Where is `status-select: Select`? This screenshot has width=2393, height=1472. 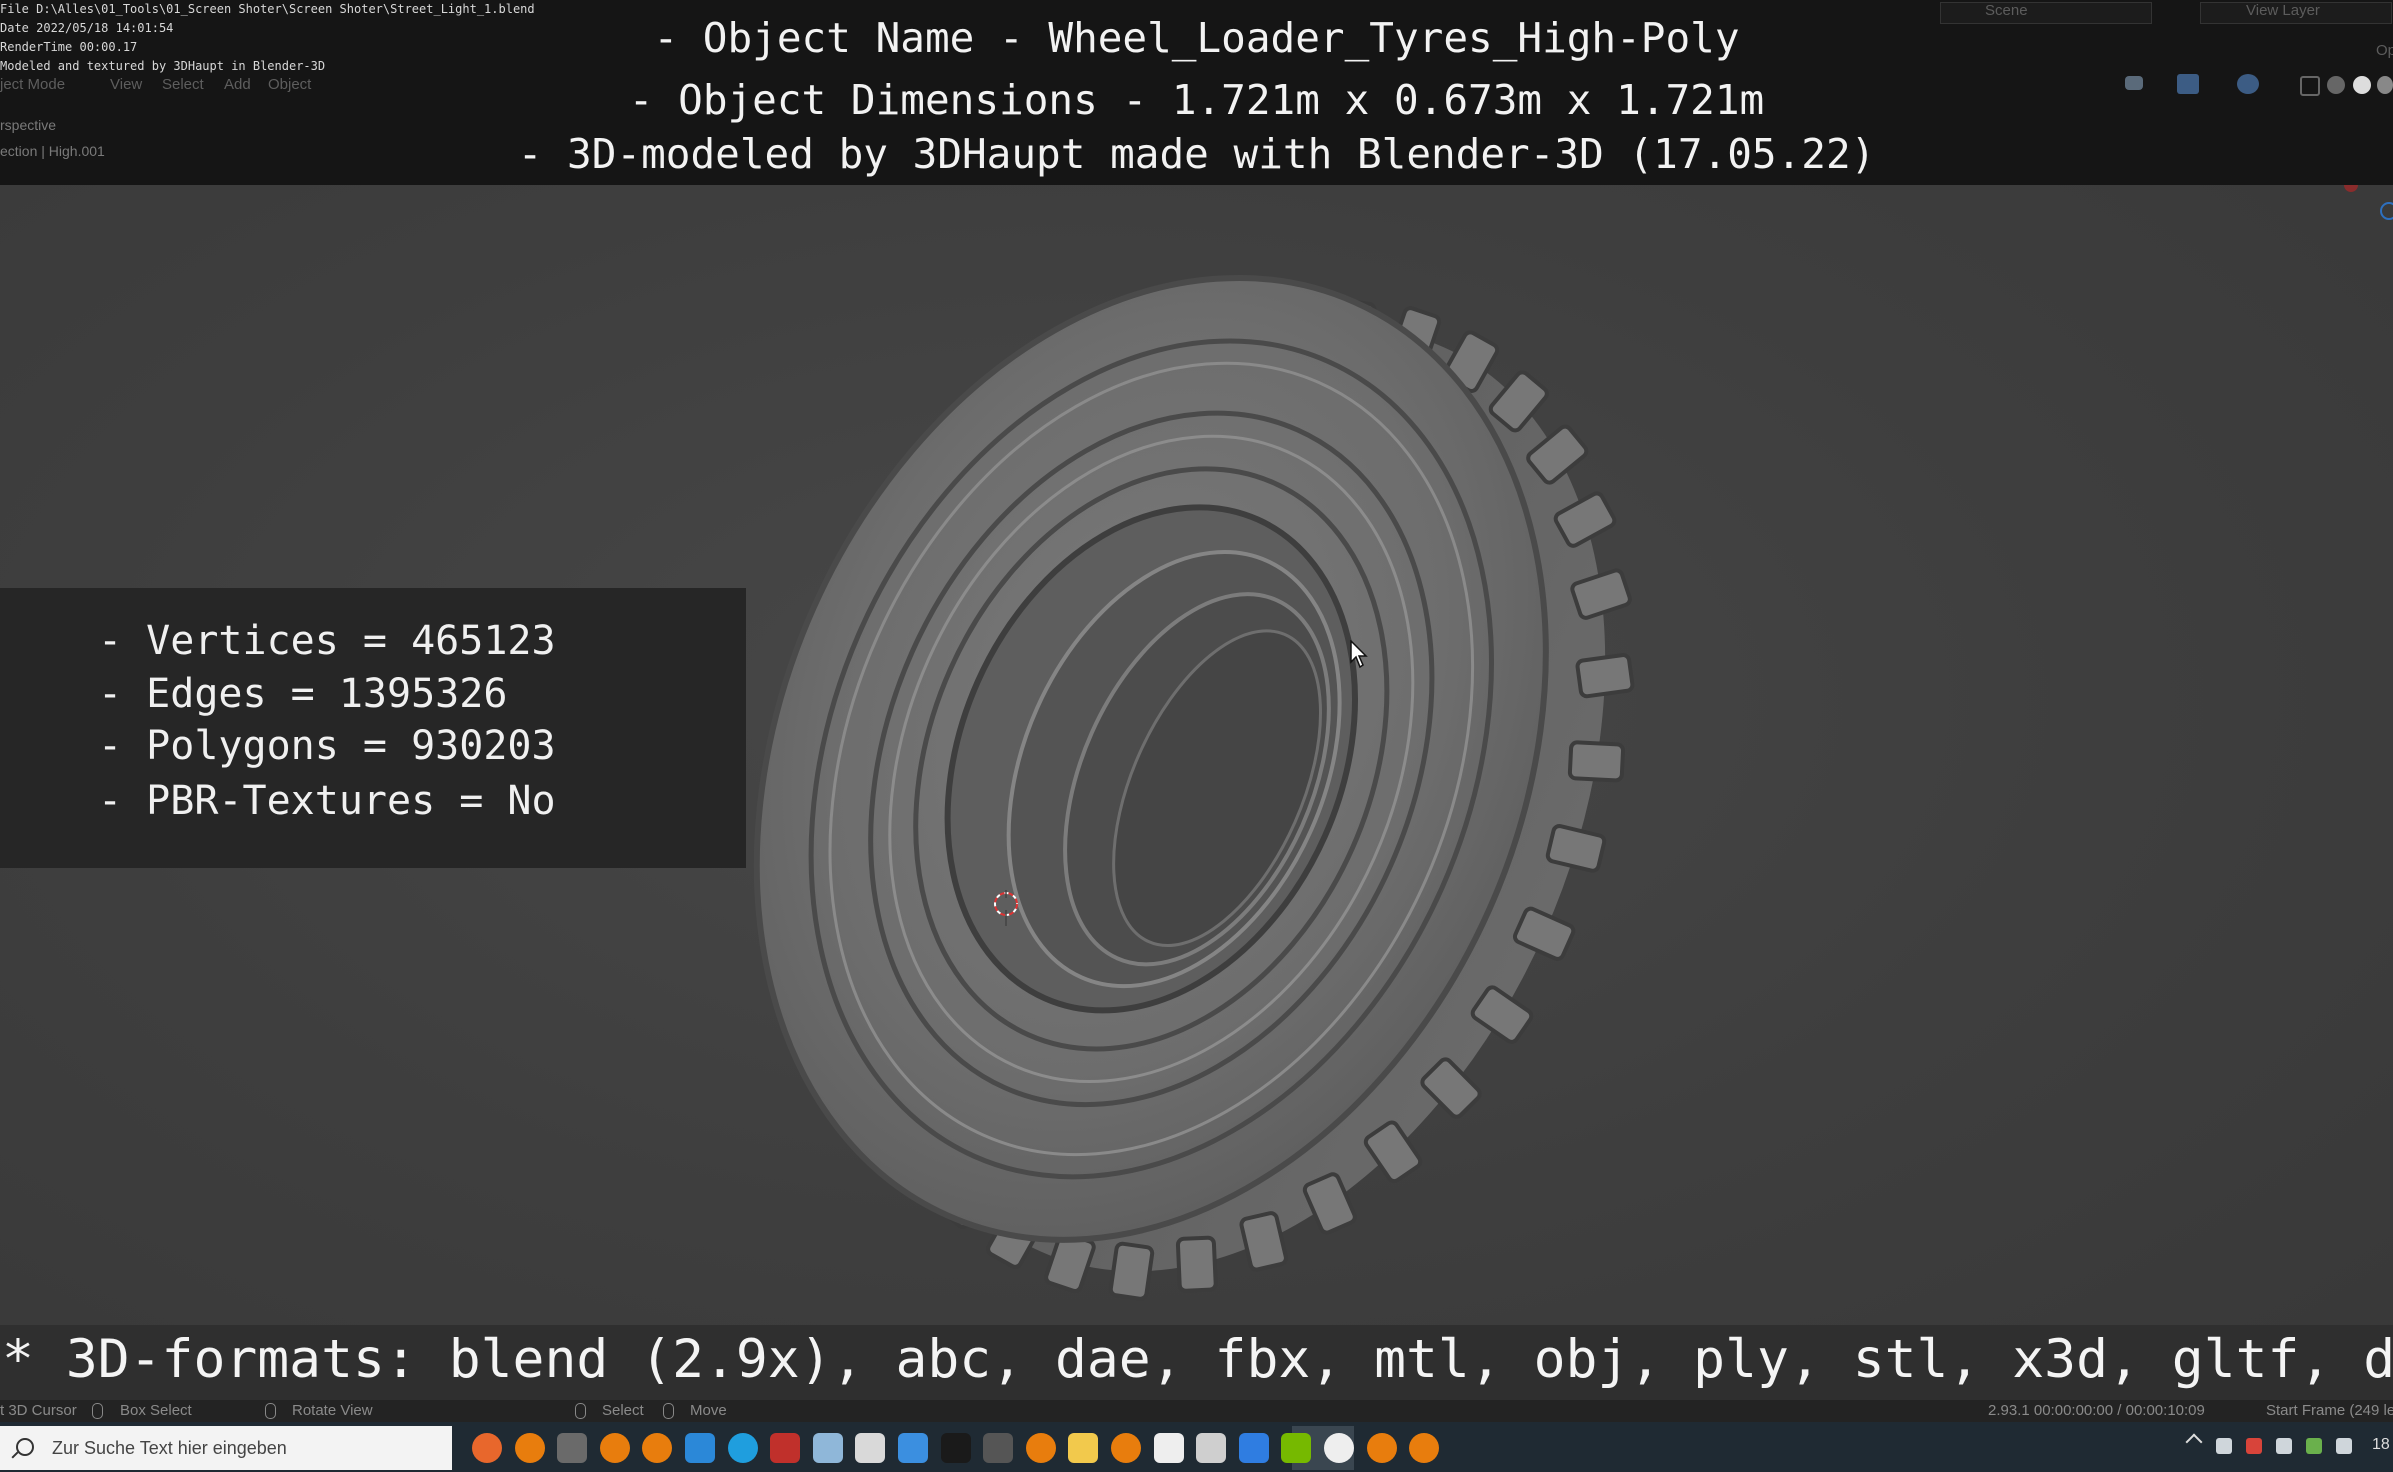 status-select: Select is located at coordinates (623, 1410).